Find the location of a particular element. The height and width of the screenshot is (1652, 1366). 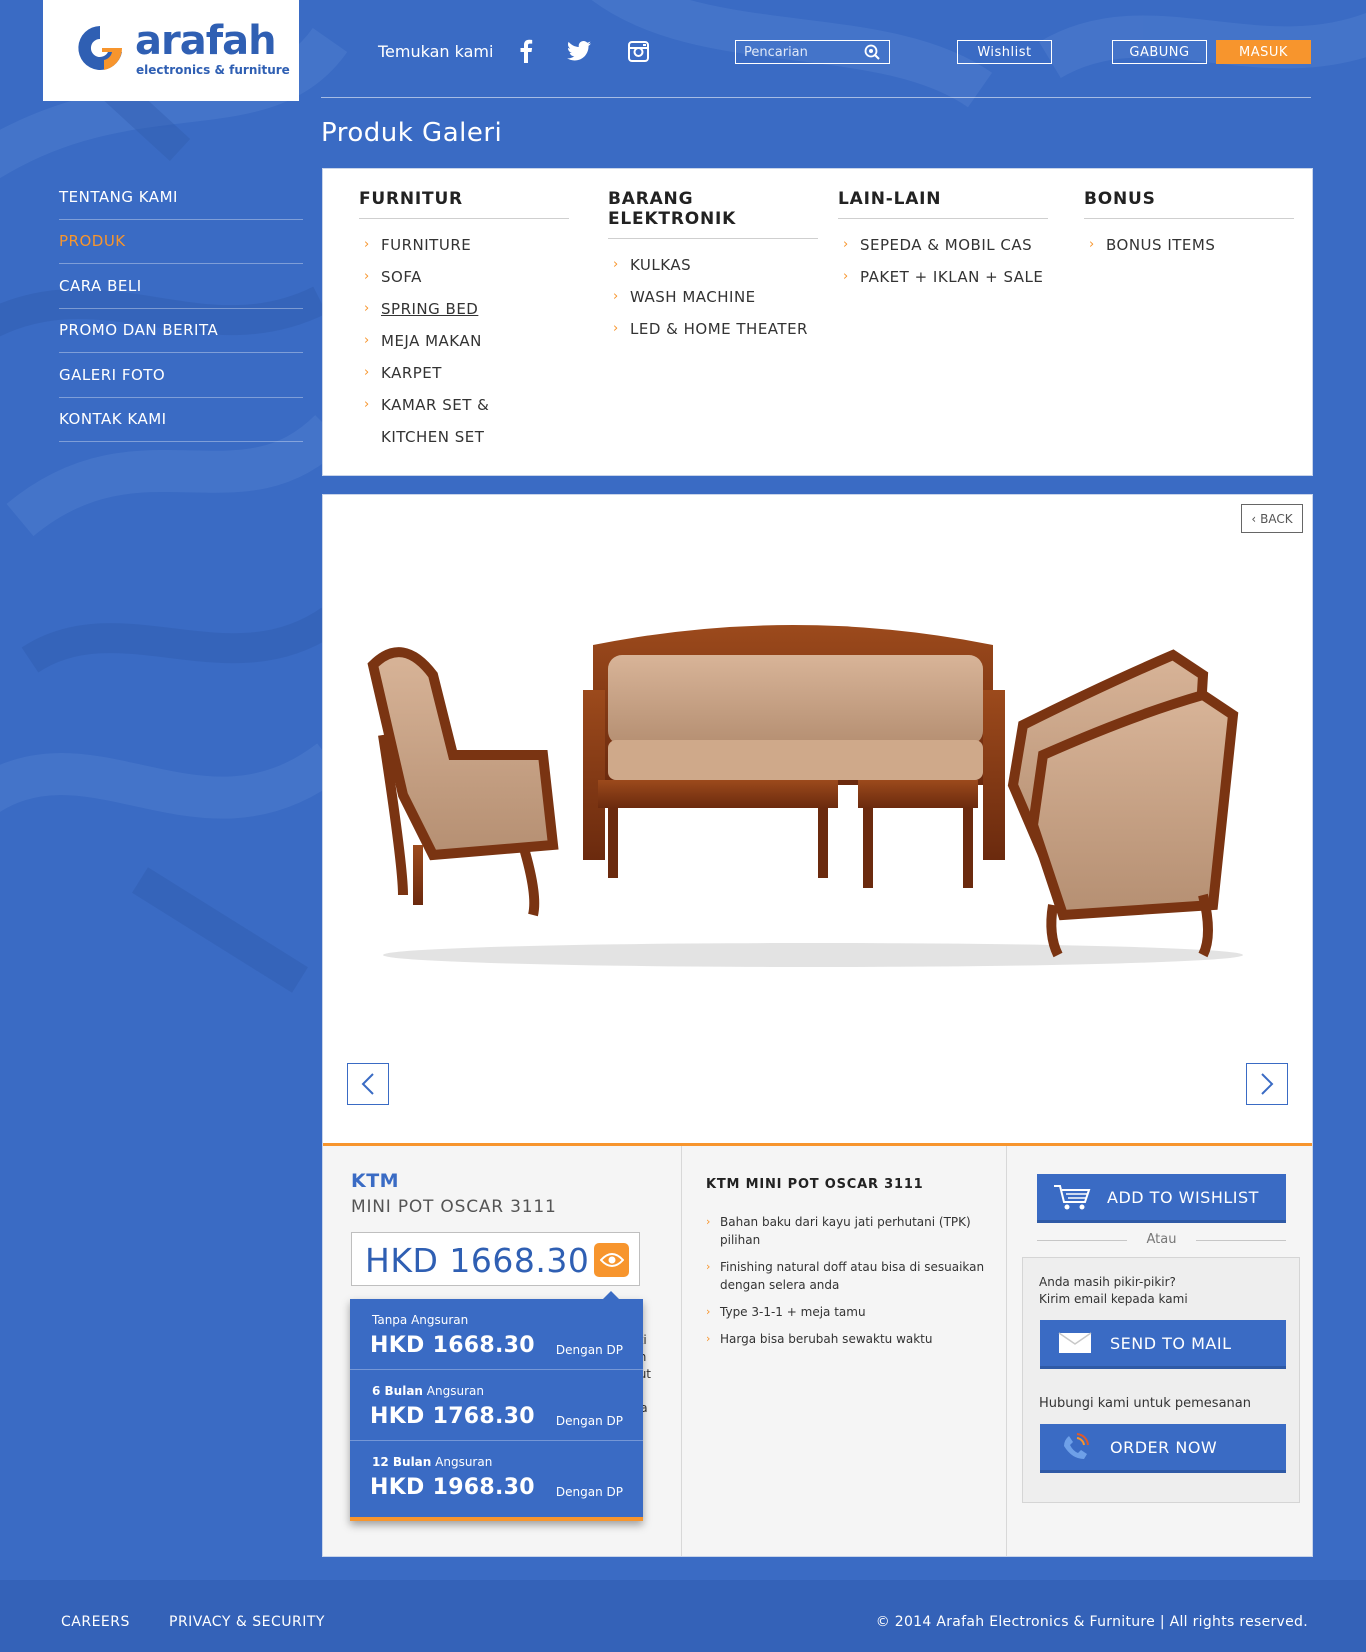

description-title: KTM MINI POT OSCAR 3111 is located at coordinates (815, 1184).